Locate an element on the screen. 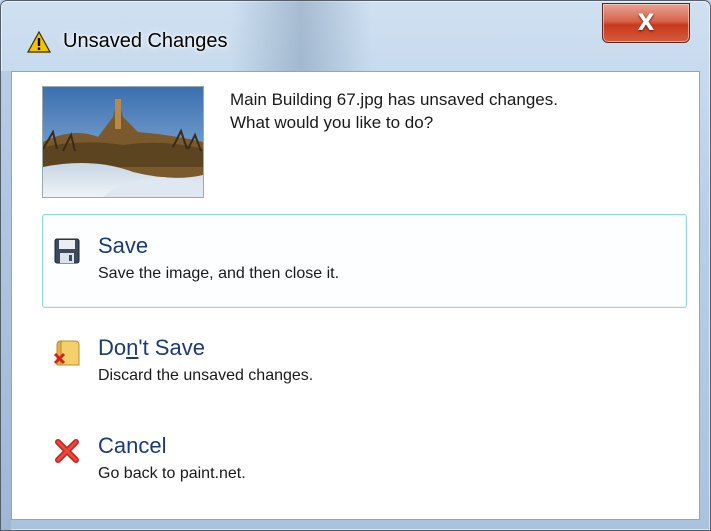 Image resolution: width=711 pixels, height=531 pixels. close-button: X is located at coordinates (646, 23).